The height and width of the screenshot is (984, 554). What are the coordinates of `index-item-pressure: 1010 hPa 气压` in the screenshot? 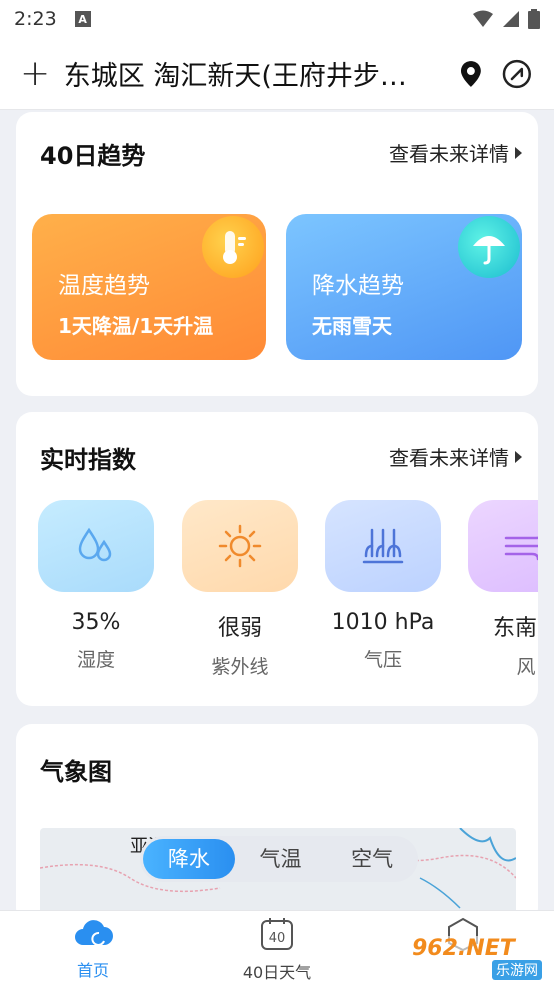 It's located at (383, 586).